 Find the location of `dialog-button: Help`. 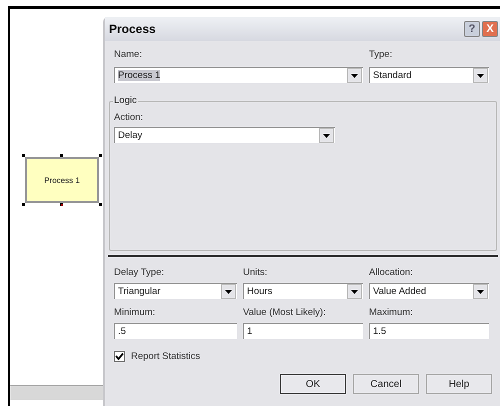

dialog-button: Help is located at coordinates (459, 384).